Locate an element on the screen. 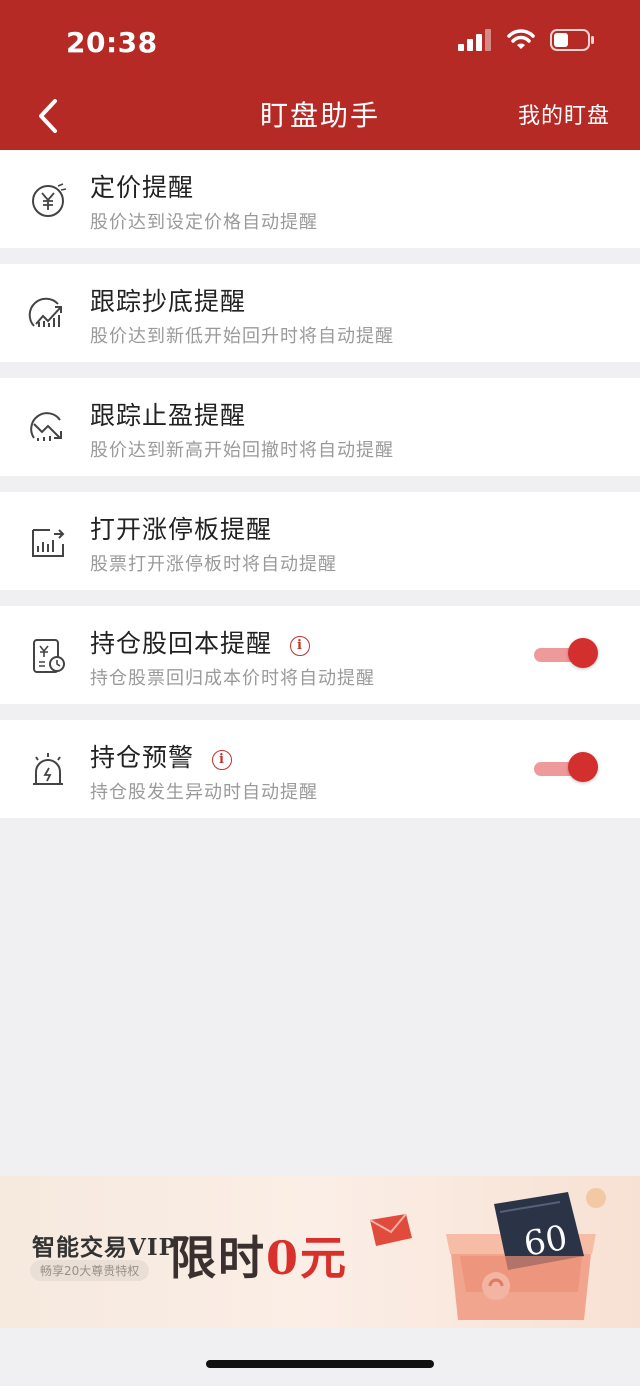 The image size is (640, 1386). holding-warning-toggle is located at coordinates (566, 767).